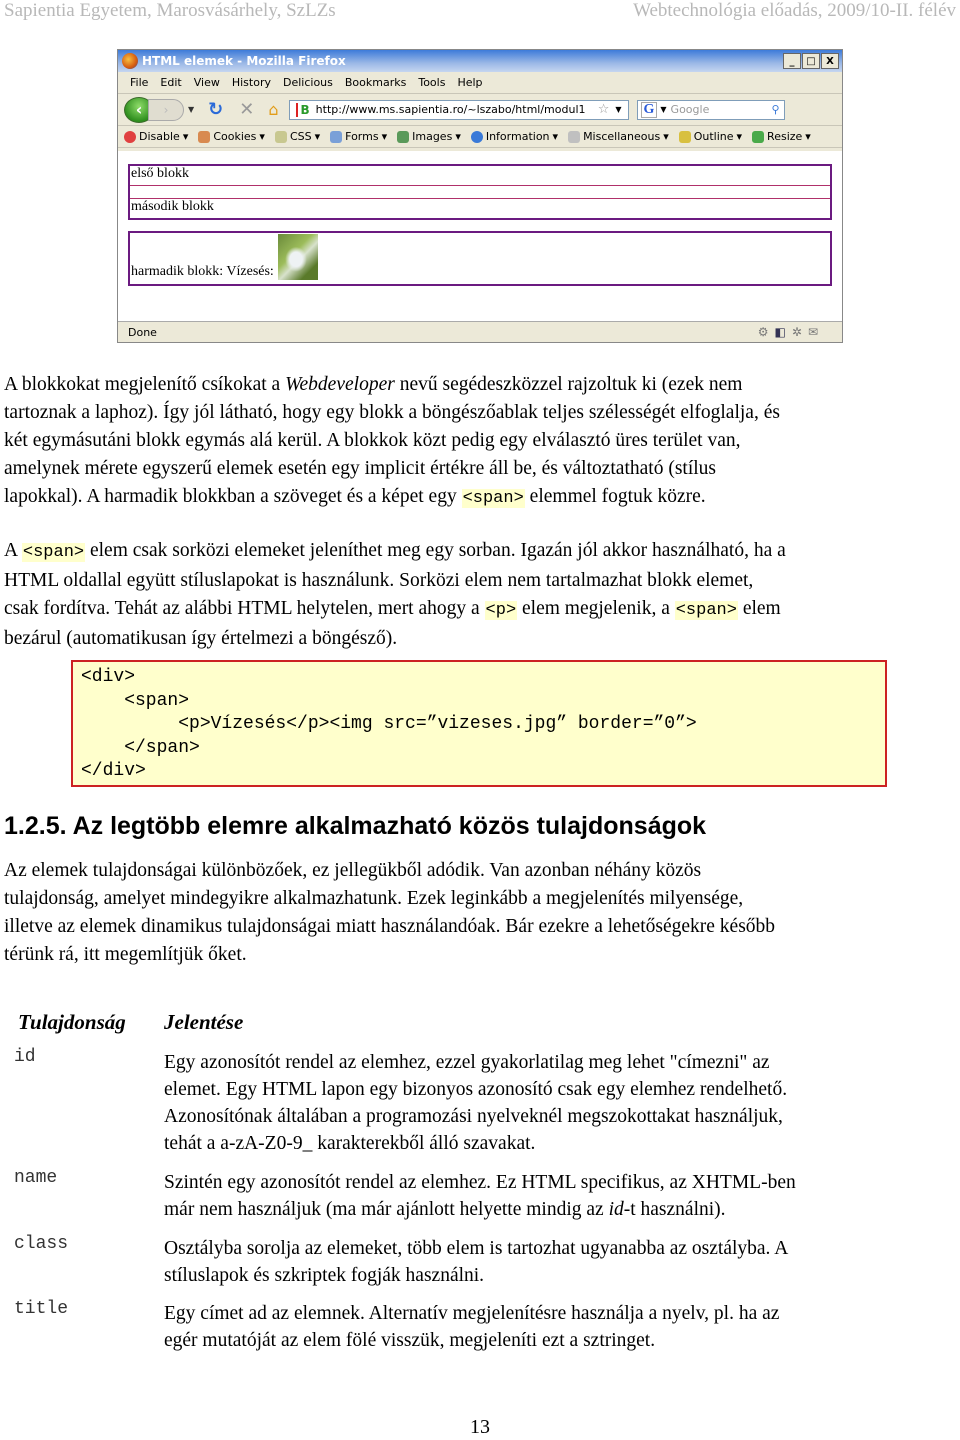 The image size is (960, 1440). Describe the element at coordinates (358, 136) in the screenshot. I see `wd-forms-button: Forms ▾` at that location.